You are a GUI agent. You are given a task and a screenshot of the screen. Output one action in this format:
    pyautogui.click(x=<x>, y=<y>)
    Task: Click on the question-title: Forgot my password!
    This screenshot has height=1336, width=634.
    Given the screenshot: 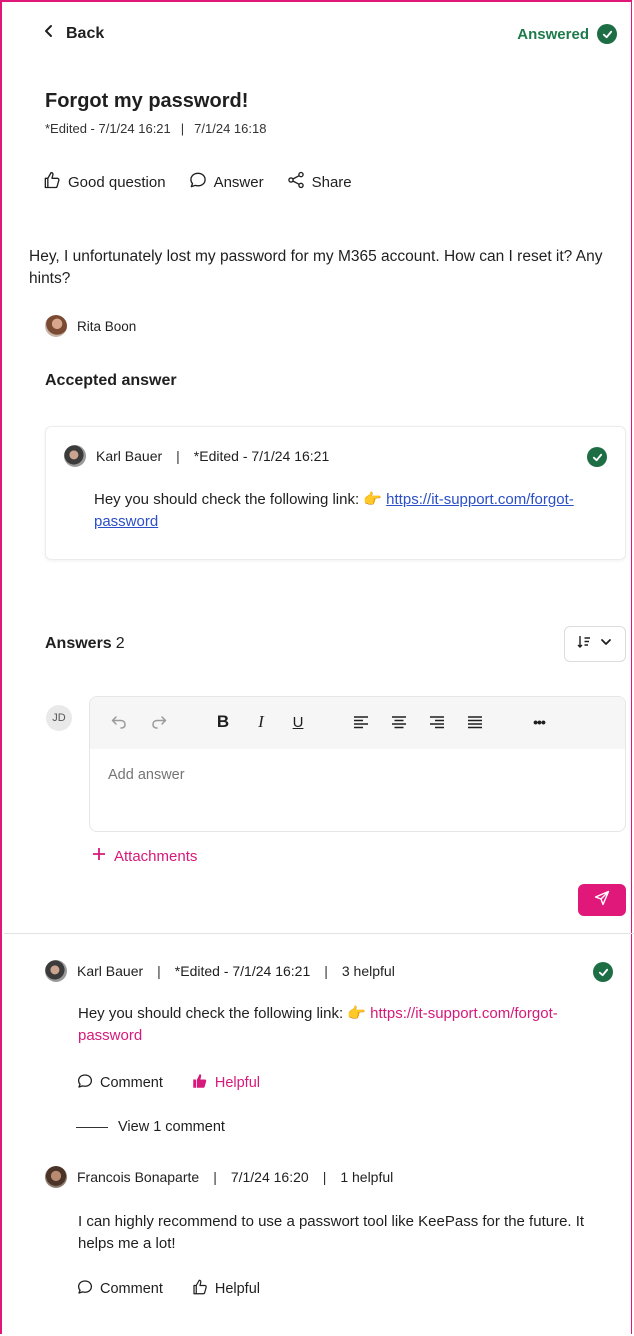 What is the action you would take?
    pyautogui.click(x=147, y=101)
    